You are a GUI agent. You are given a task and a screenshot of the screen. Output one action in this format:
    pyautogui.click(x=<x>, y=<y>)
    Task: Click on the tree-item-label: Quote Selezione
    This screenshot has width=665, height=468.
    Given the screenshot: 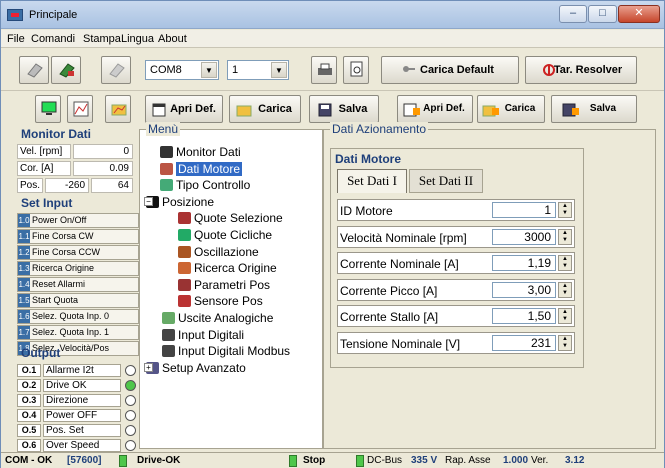 What is the action you would take?
    pyautogui.click(x=238, y=218)
    